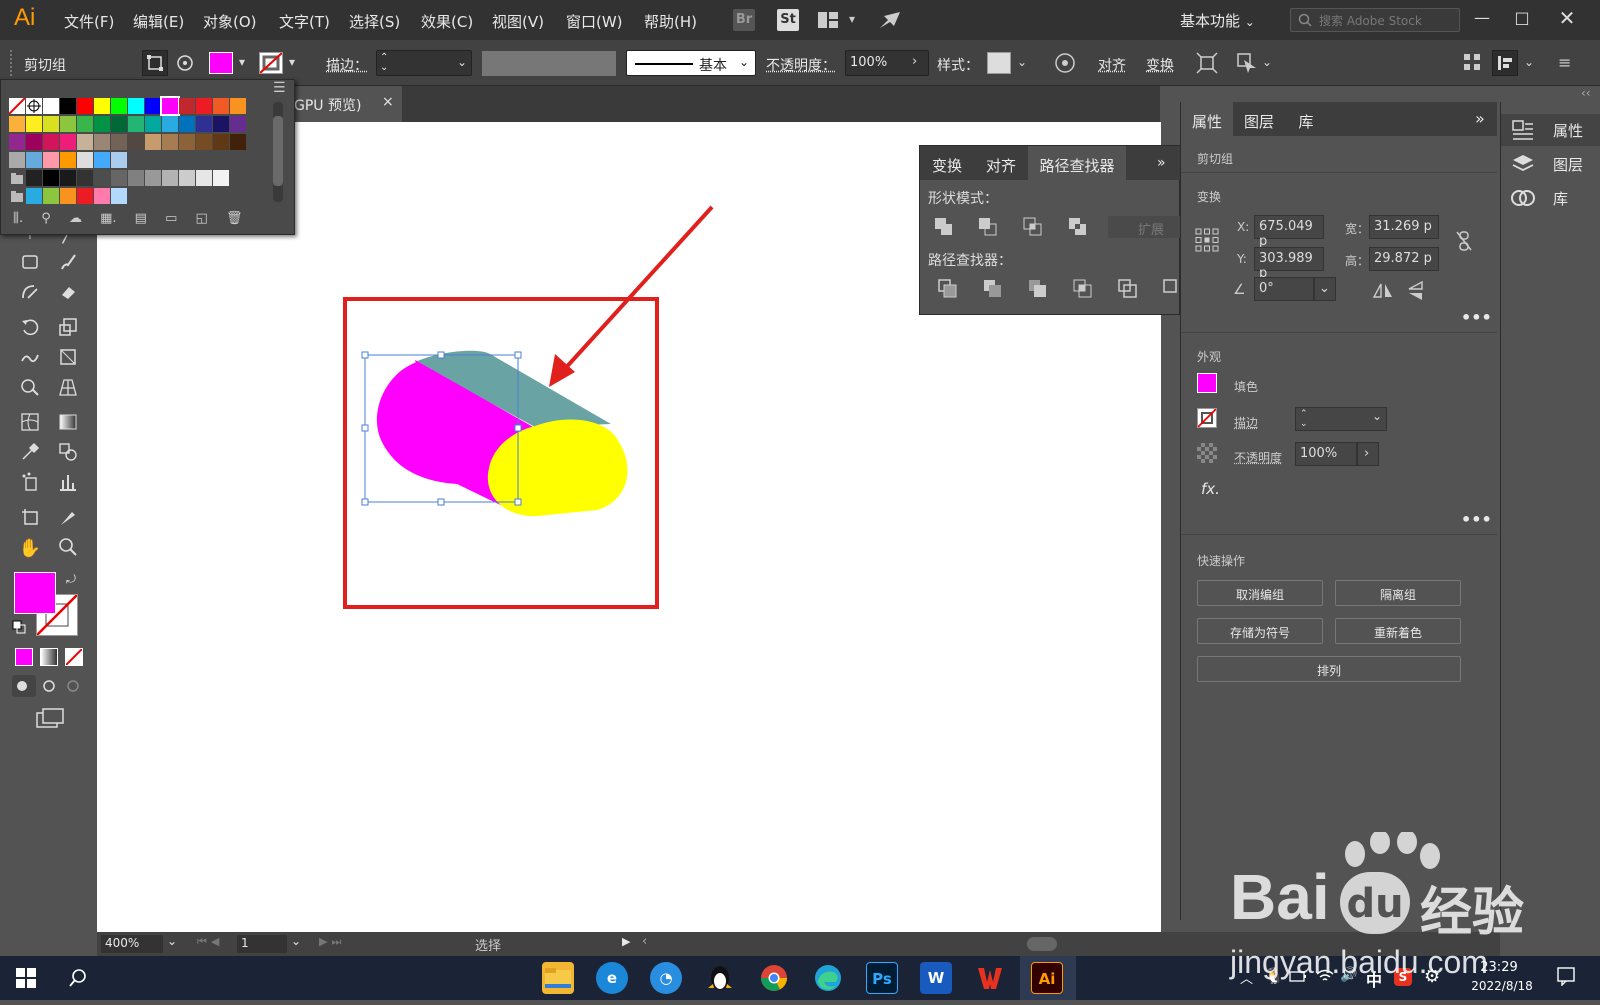 The width and height of the screenshot is (1600, 1005). What do you see at coordinates (46, 218) in the screenshot?
I see `swatch-kind-icon: ⚲` at bounding box center [46, 218].